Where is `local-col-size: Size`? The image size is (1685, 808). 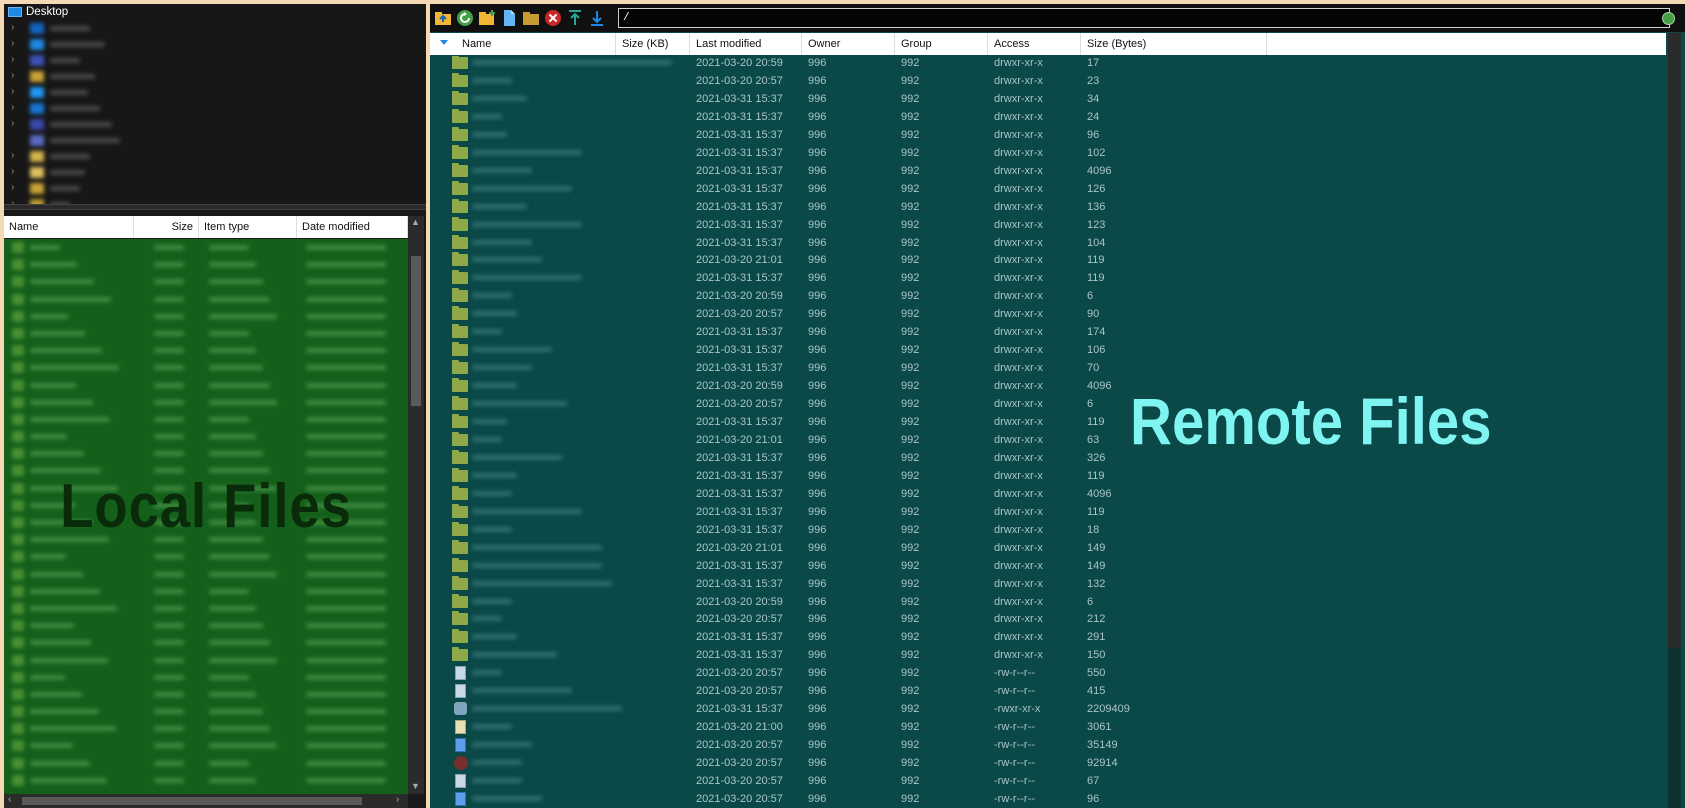
local-col-size: Size is located at coordinates (166, 227).